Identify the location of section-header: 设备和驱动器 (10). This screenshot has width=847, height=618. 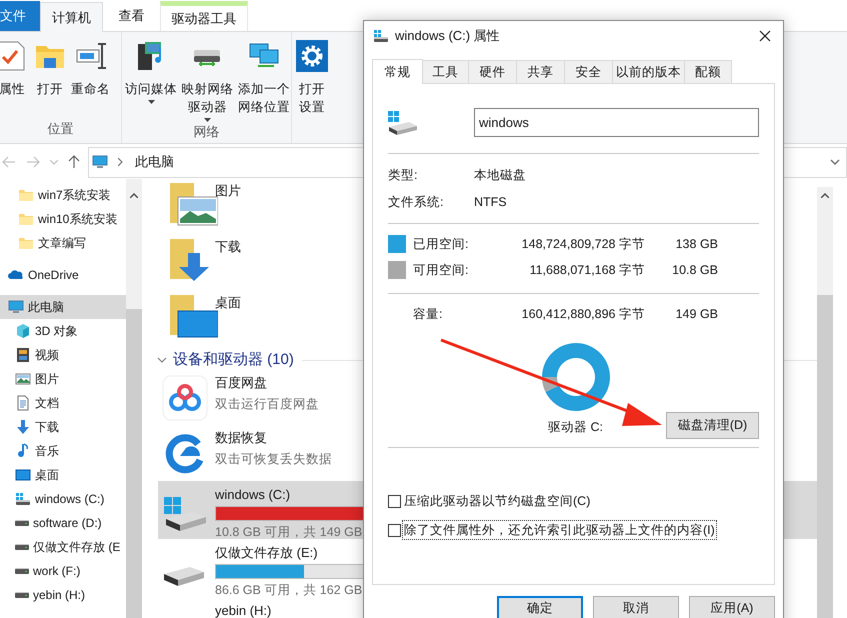
(233, 360).